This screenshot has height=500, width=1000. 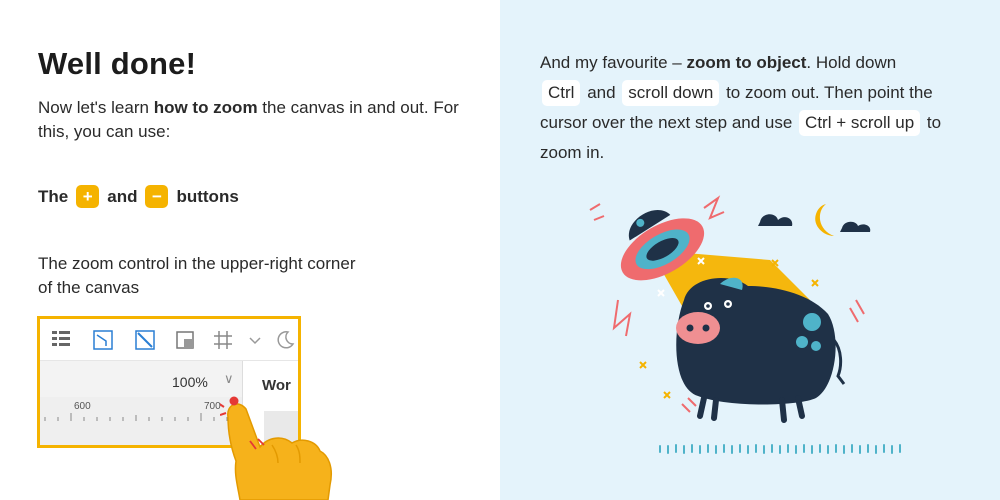 I want to click on connector-icon, so click(x=103, y=340).